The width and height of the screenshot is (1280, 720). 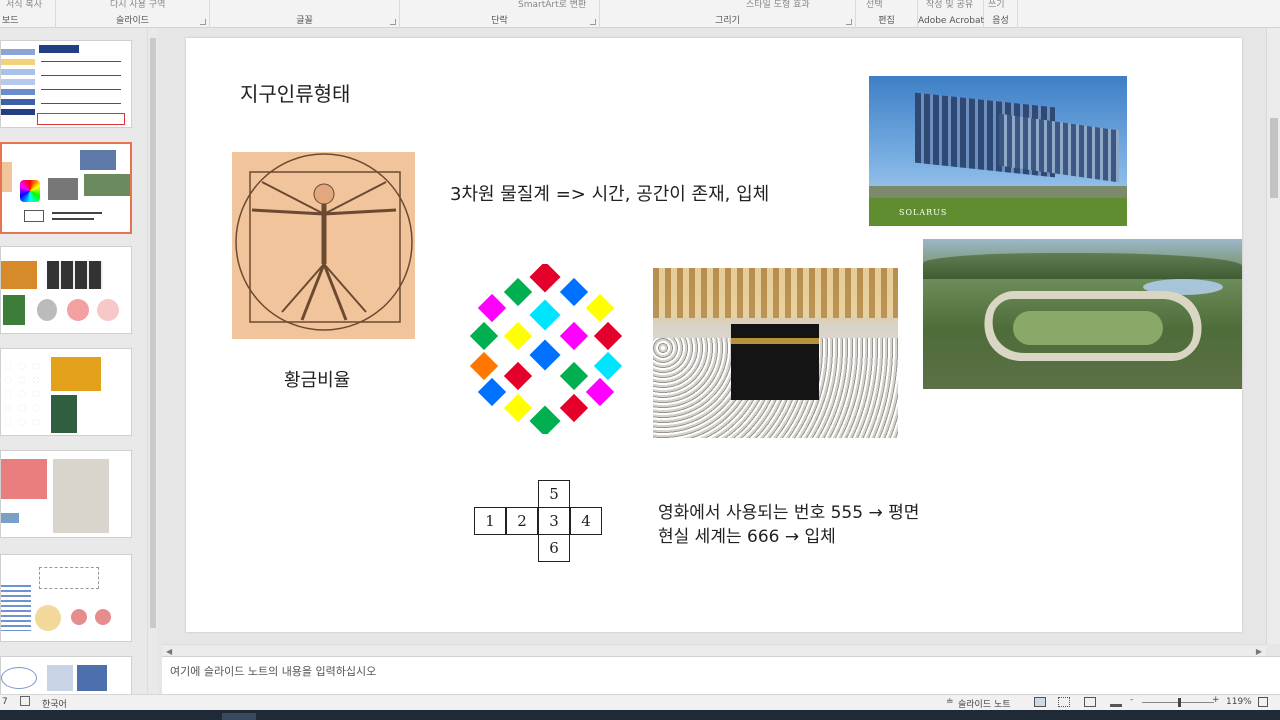 What do you see at coordinates (727, 21) in the screenshot?
I see `ribbon-group-label: 그리기` at bounding box center [727, 21].